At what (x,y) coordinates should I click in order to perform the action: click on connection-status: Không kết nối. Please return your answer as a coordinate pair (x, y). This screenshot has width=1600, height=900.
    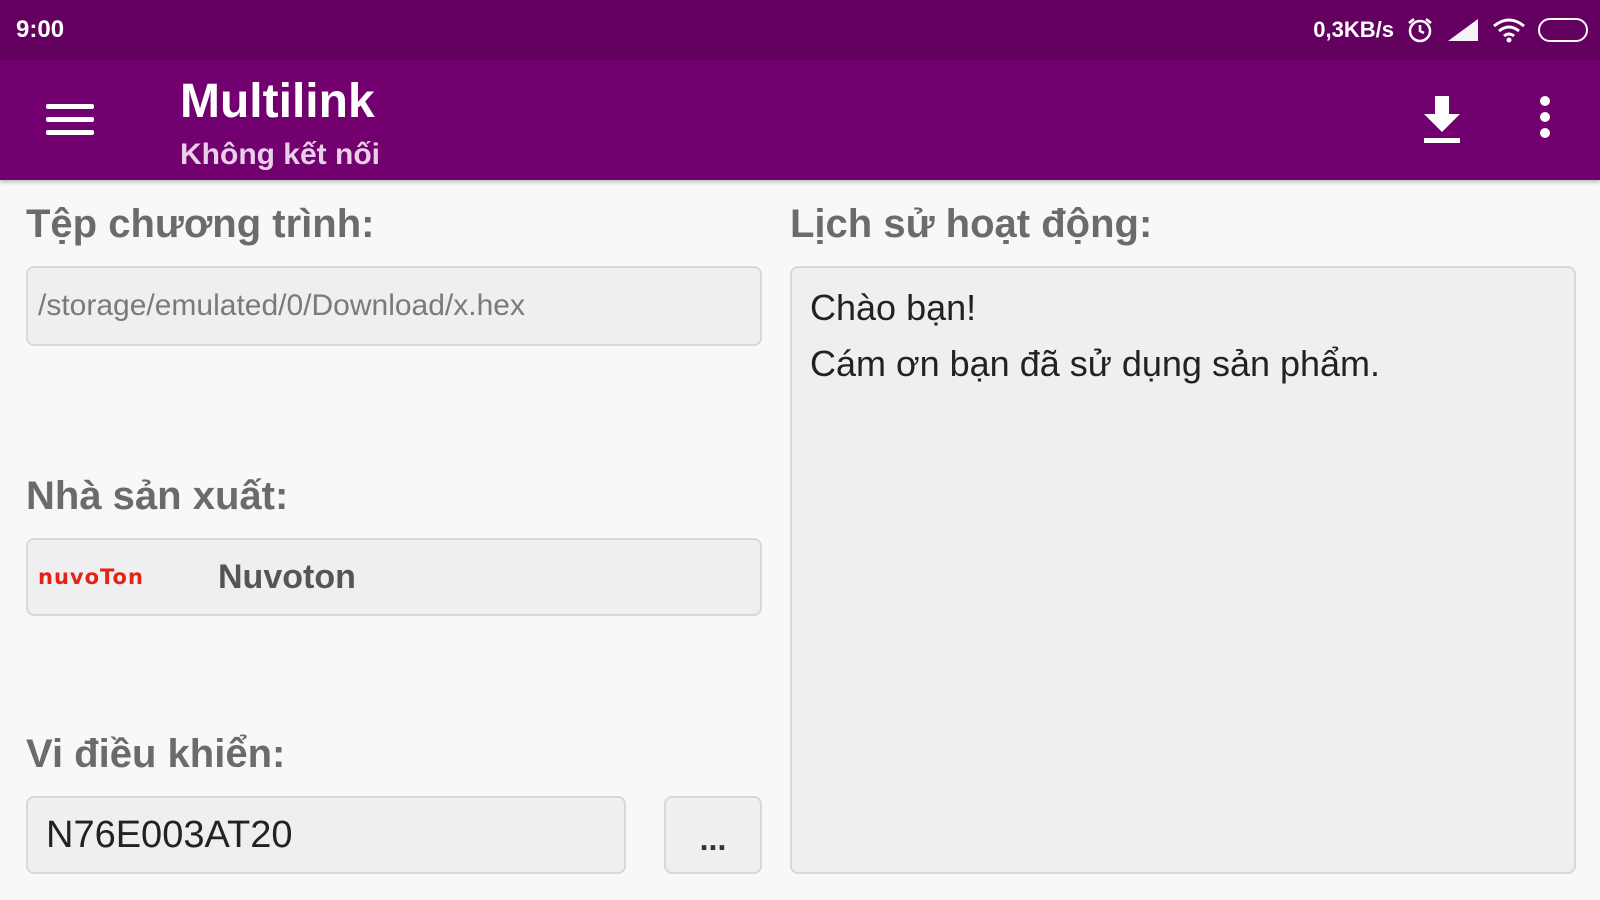
    Looking at the image, I should click on (280, 154).